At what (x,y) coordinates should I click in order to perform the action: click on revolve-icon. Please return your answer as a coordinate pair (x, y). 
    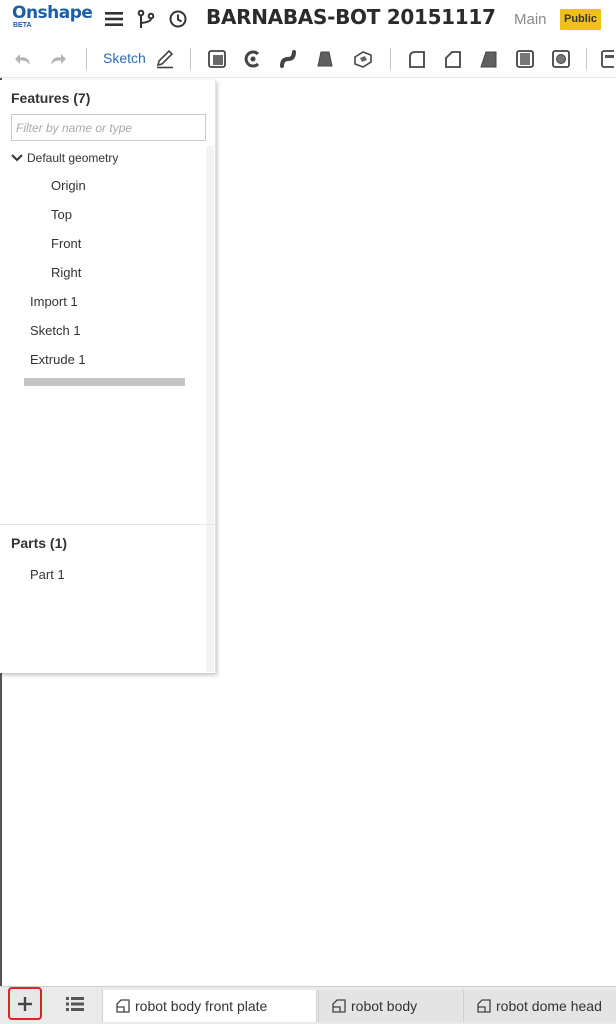
    Looking at the image, I should click on (253, 59).